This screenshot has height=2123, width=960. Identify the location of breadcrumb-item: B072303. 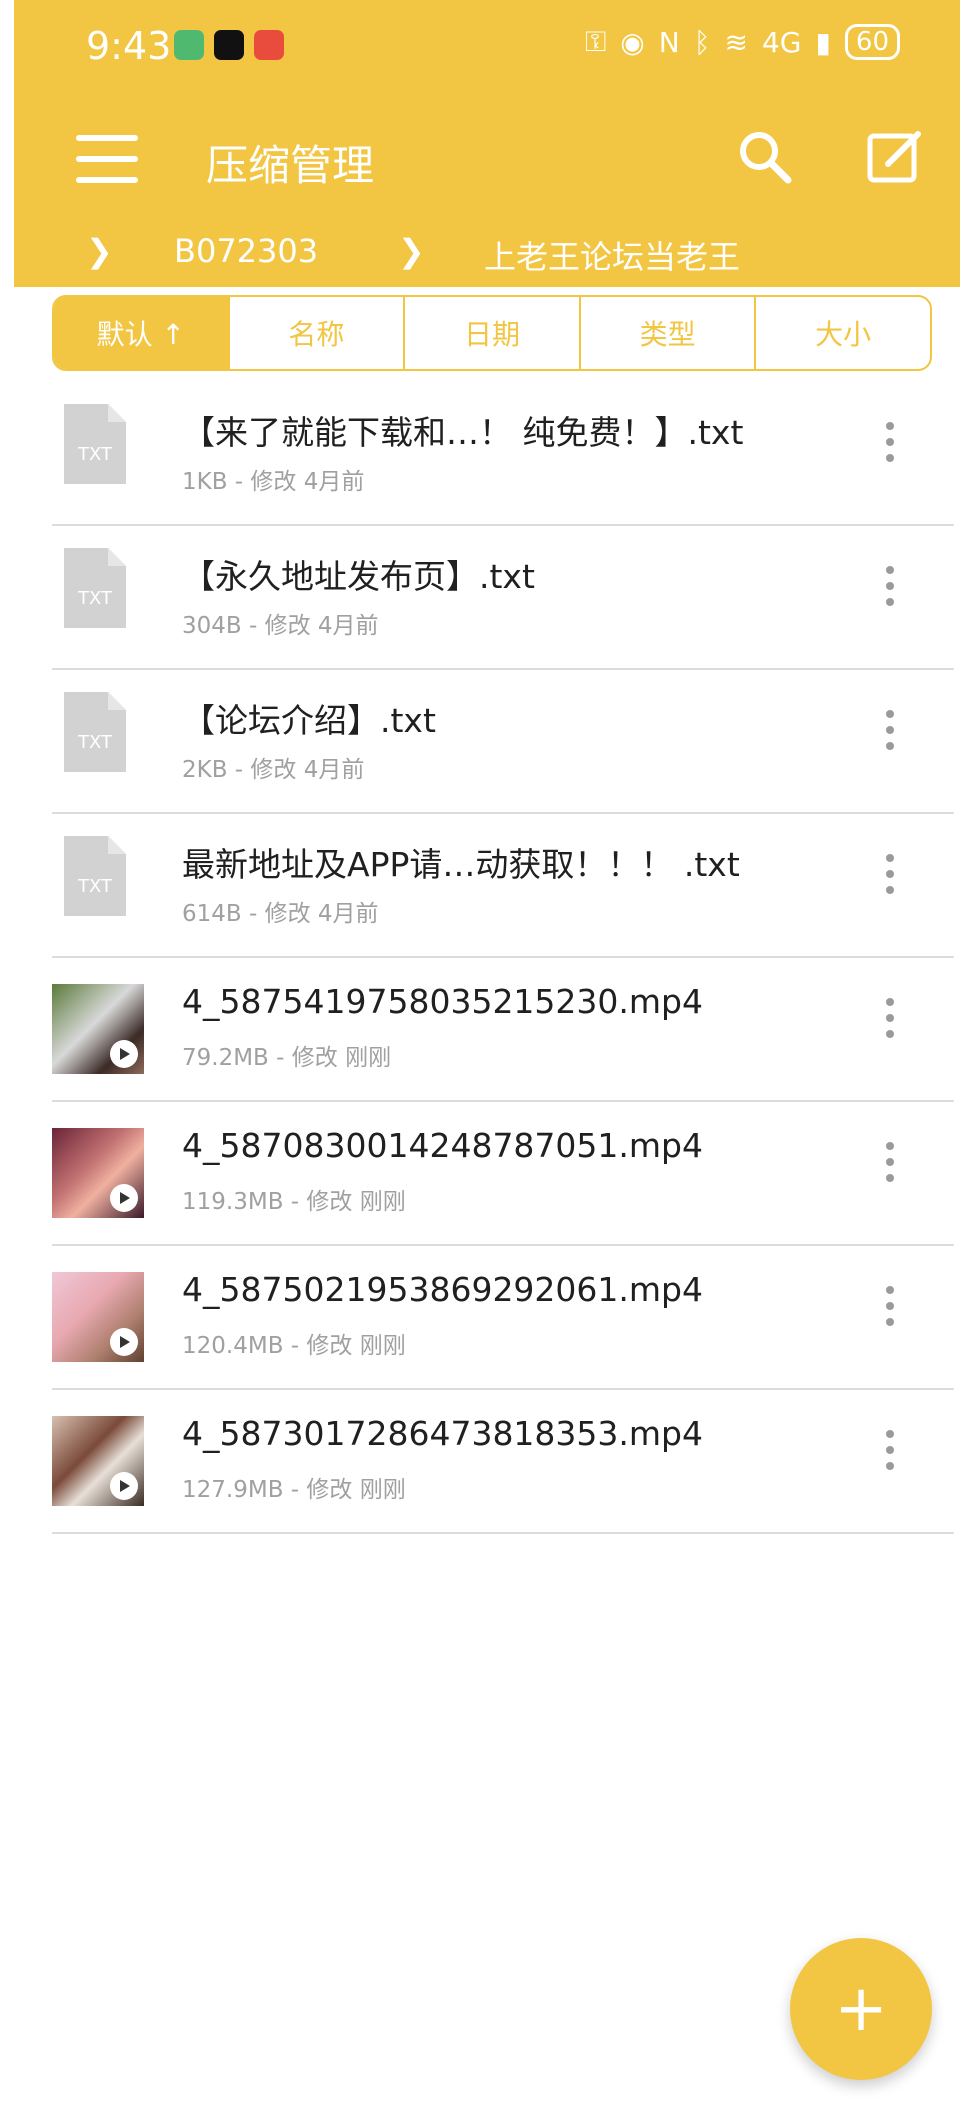
(246, 251).